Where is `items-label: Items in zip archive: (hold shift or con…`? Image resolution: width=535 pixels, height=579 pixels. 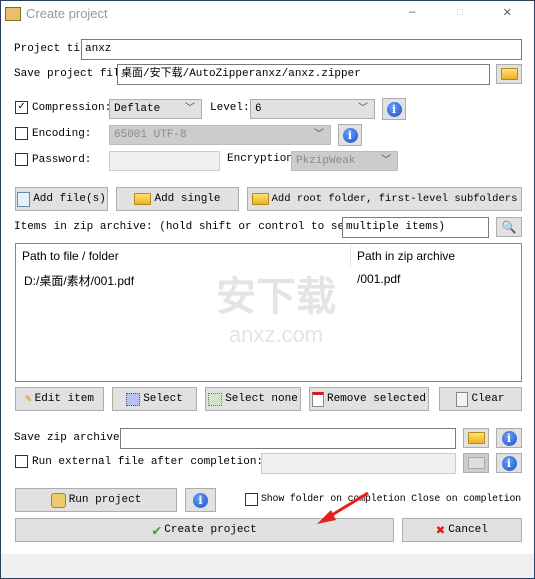 items-label: Items in zip archive: (hold shift or con… is located at coordinates (192, 227).